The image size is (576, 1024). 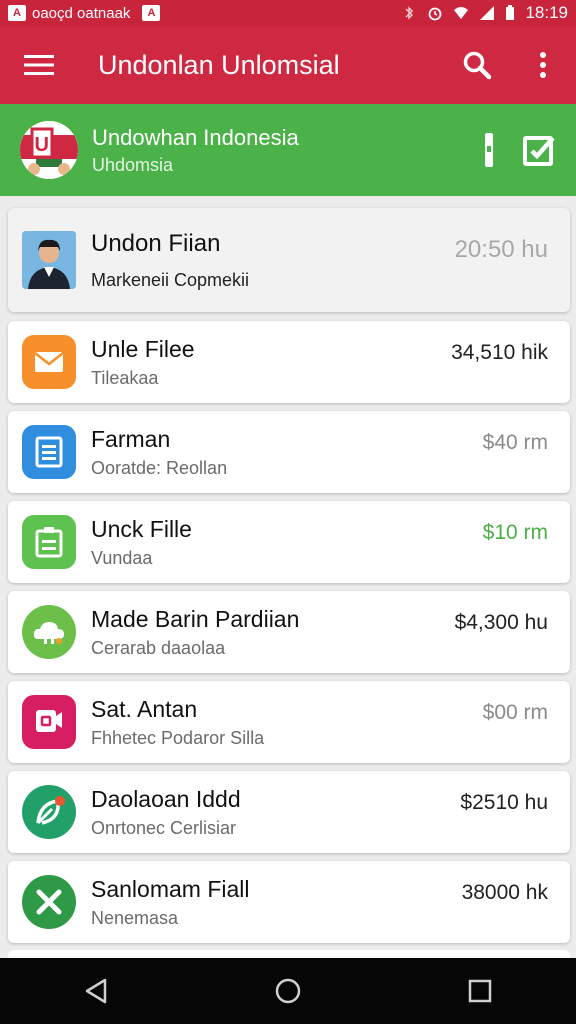 What do you see at coordinates (289, 722) in the screenshot?
I see `list-item: Sat. Antan Fhhetec Podaror Silla $00 rm` at bounding box center [289, 722].